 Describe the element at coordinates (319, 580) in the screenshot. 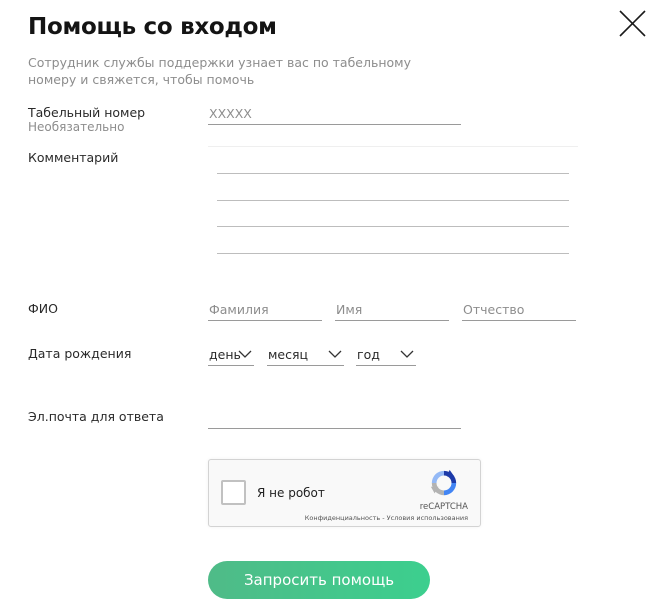

I see `request-help-button: Запросить помощь` at that location.